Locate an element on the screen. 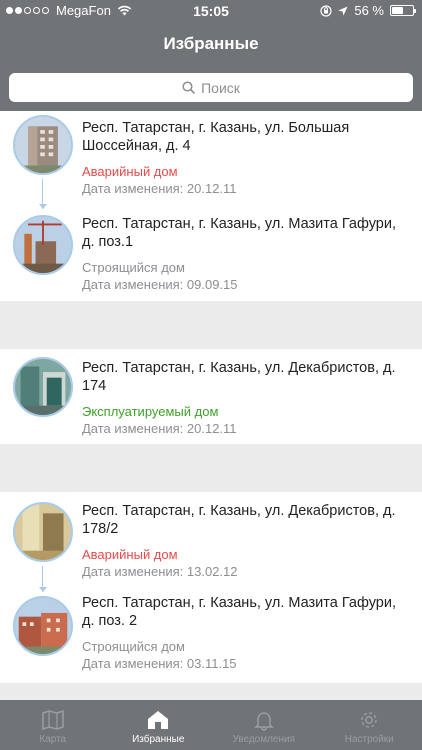 Image resolution: width=422 pixels, height=750 pixels. modified-date: Дата изменения: 09.09.15 is located at coordinates (160, 284).